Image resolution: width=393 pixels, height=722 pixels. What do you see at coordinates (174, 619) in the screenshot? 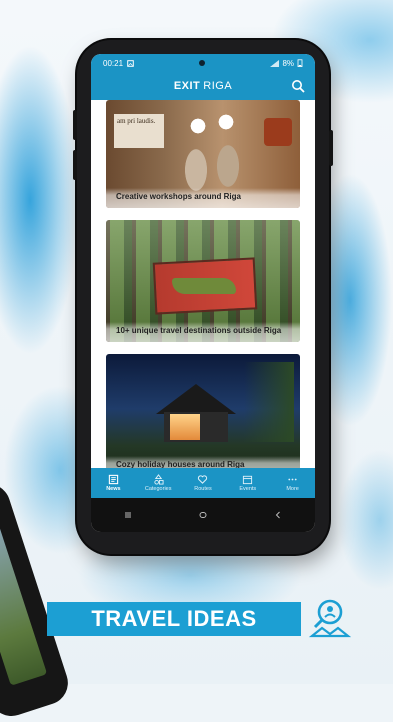
I see `travel-ideas-banner: TRAVEL IDEAS` at bounding box center [174, 619].